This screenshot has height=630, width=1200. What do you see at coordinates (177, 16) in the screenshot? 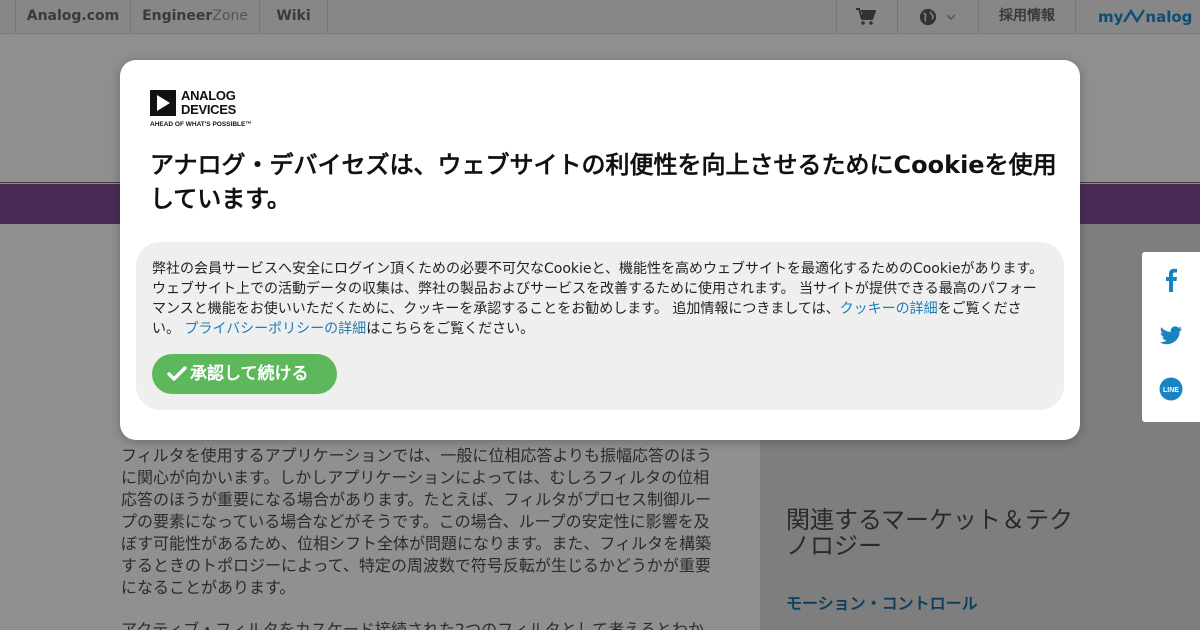
I see `engineerzone-label-part1: Engineer` at bounding box center [177, 16].